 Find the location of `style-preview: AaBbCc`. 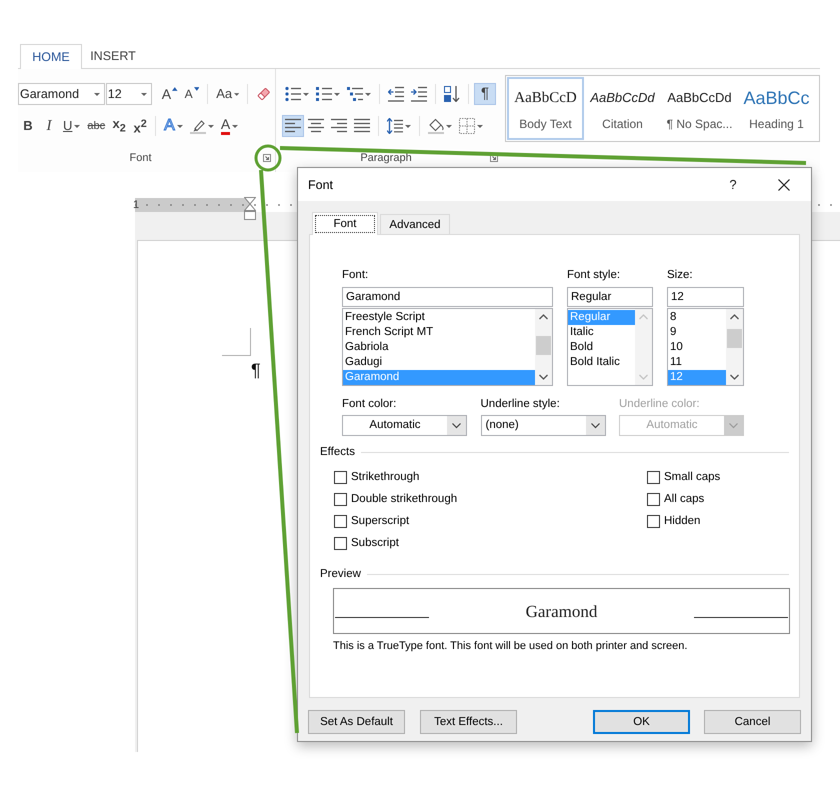

style-preview: AaBbCc is located at coordinates (776, 98).